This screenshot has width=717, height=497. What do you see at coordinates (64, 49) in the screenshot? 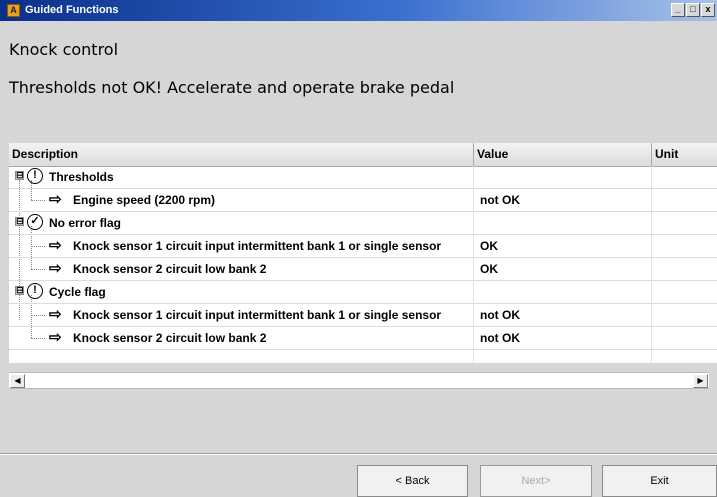
I see `page-title: Knock control` at bounding box center [64, 49].